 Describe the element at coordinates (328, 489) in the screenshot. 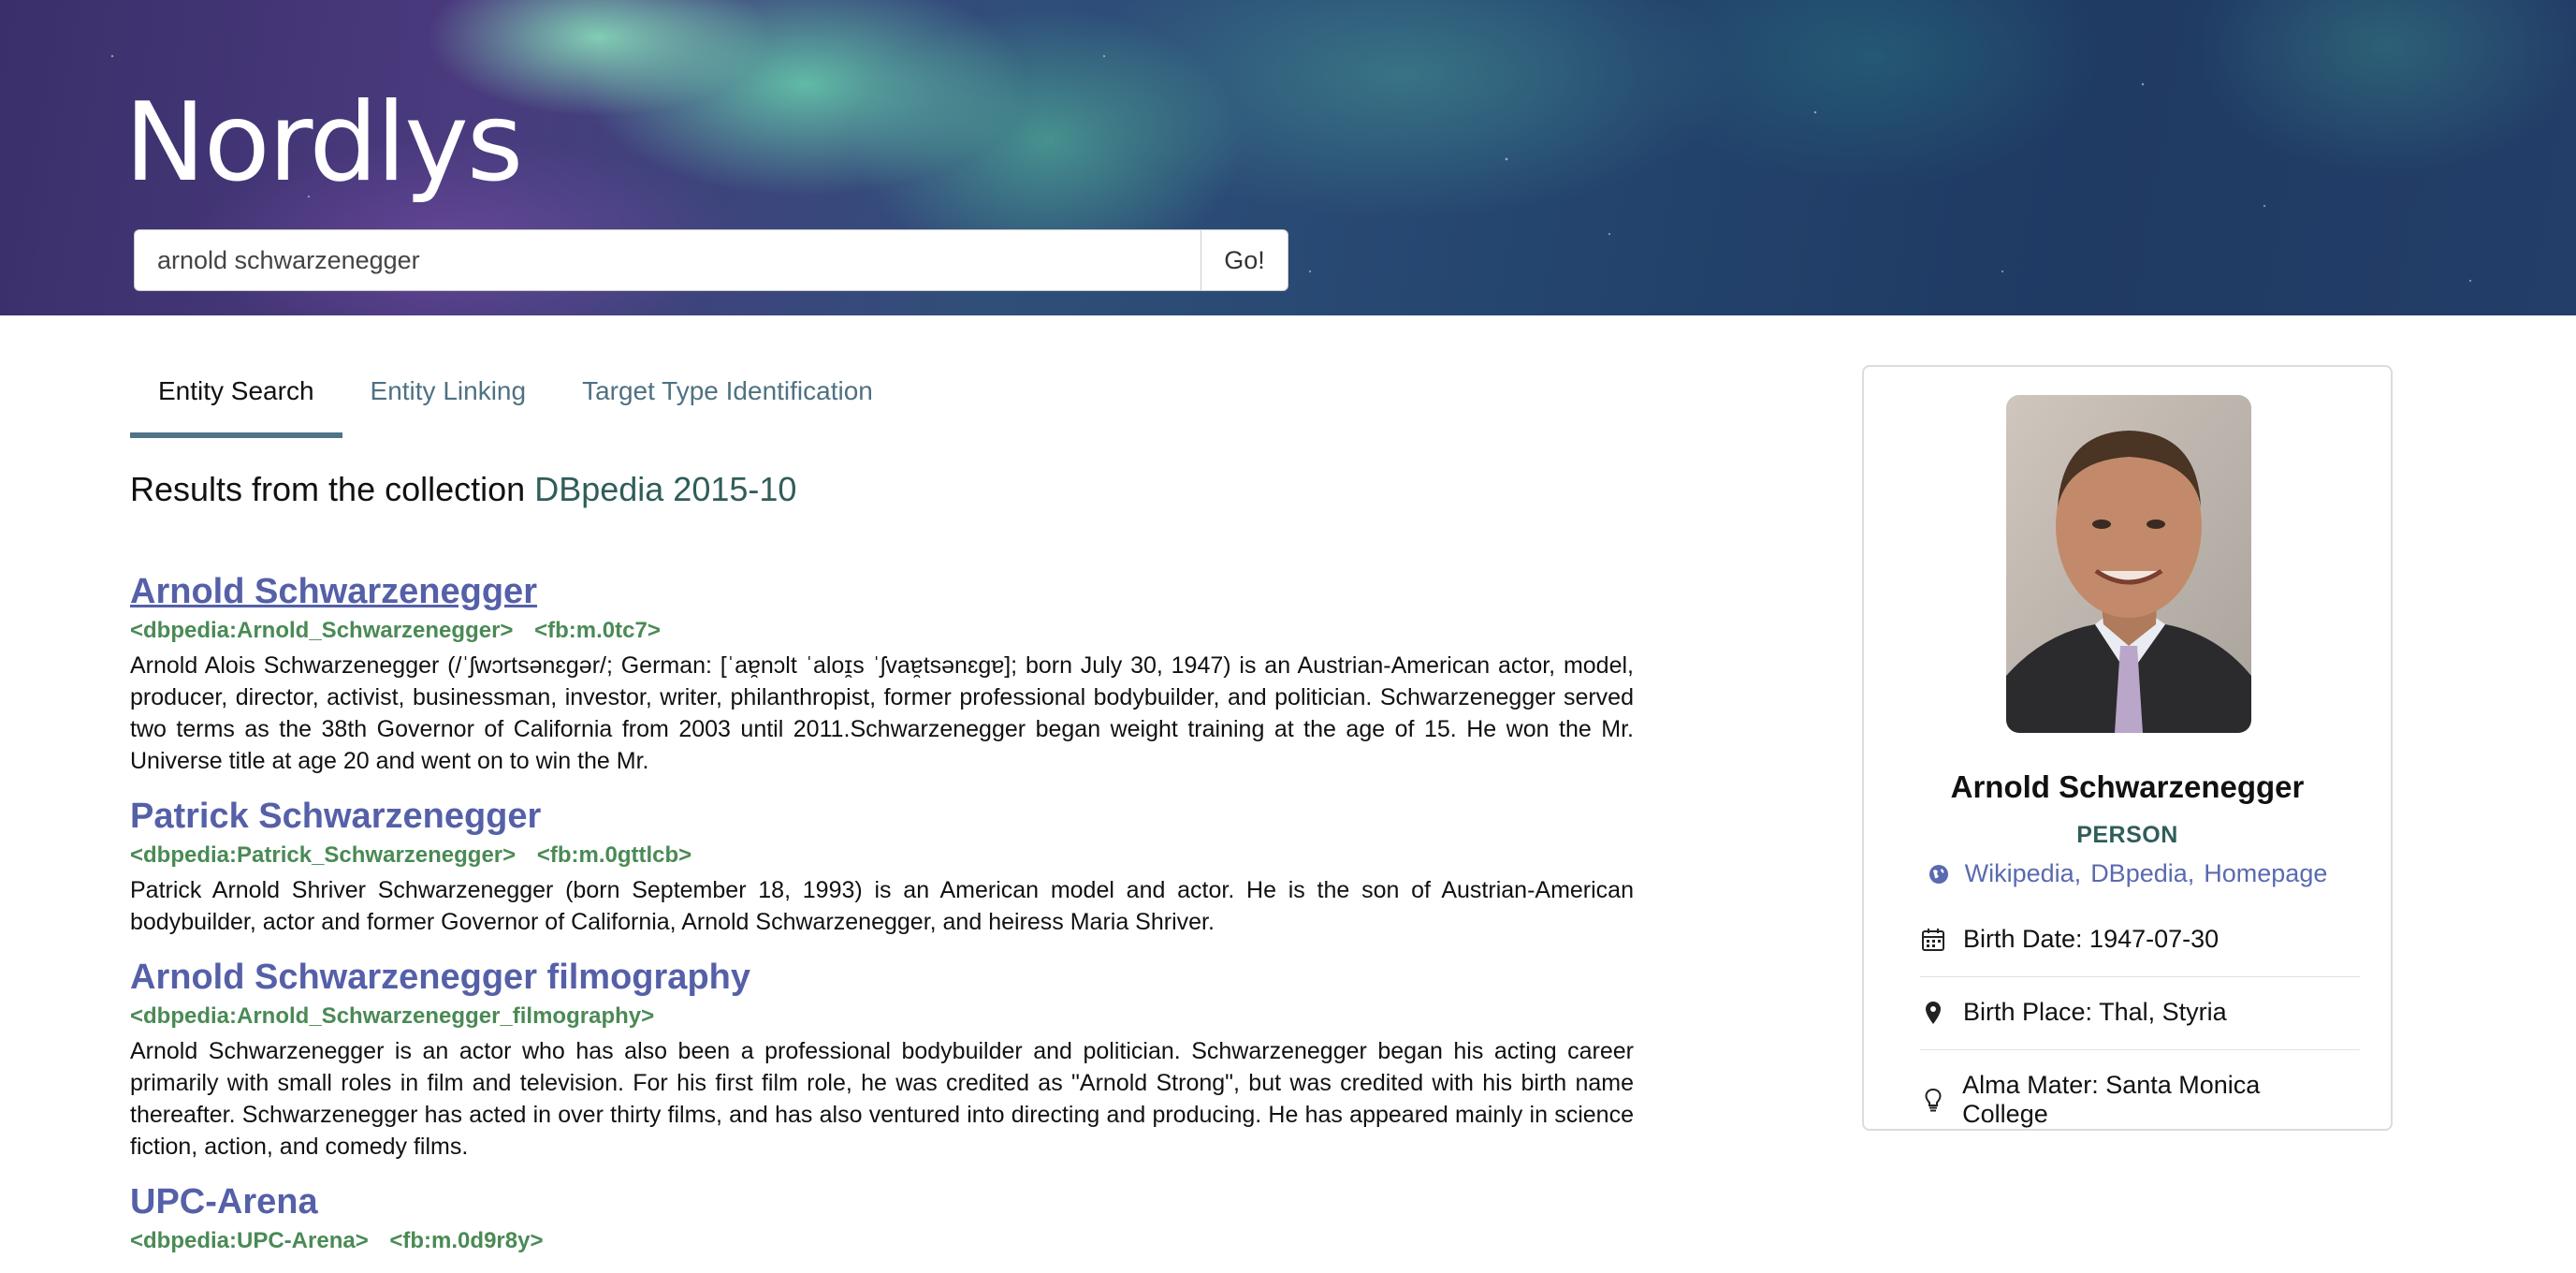

I see `results-heading-prefix: Results from the collection` at that location.